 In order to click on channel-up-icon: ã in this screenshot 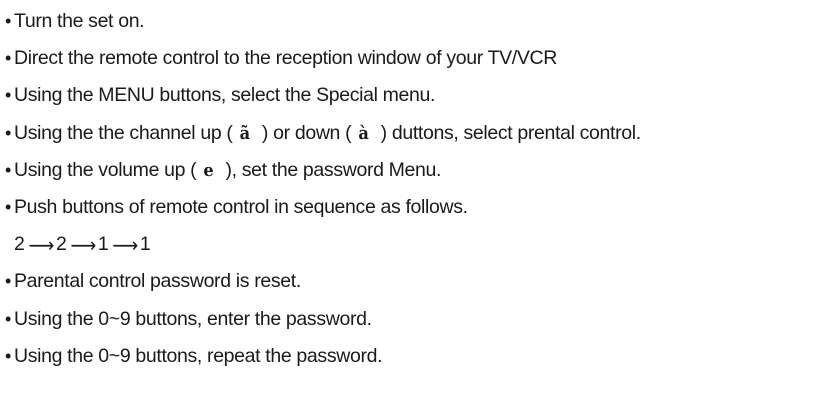, I will do `click(245, 133)`.